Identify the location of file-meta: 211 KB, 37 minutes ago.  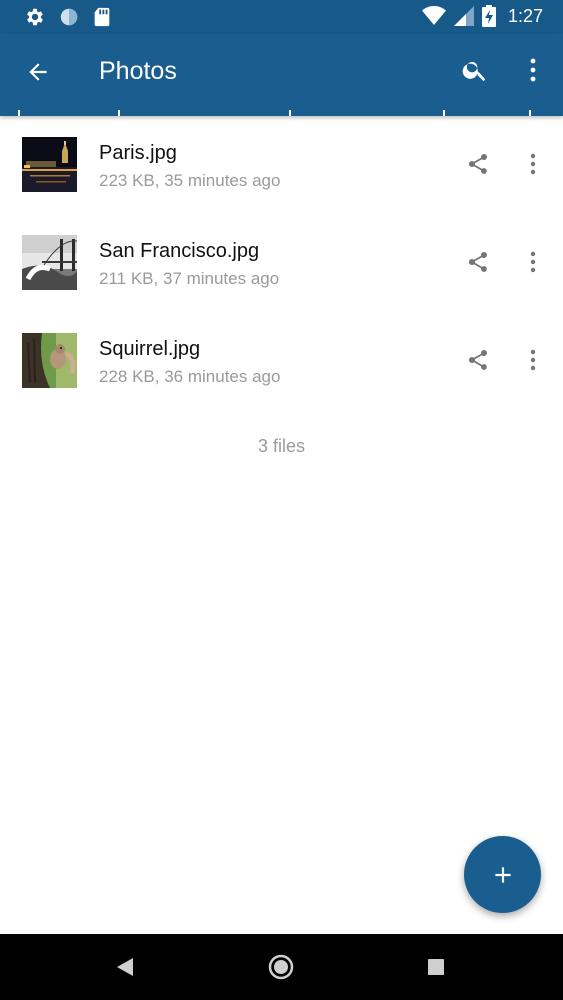
(189, 278).